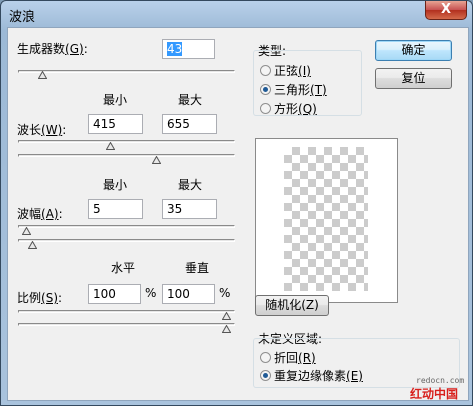  I want to click on amplitude-min-input: 5, so click(115, 209).